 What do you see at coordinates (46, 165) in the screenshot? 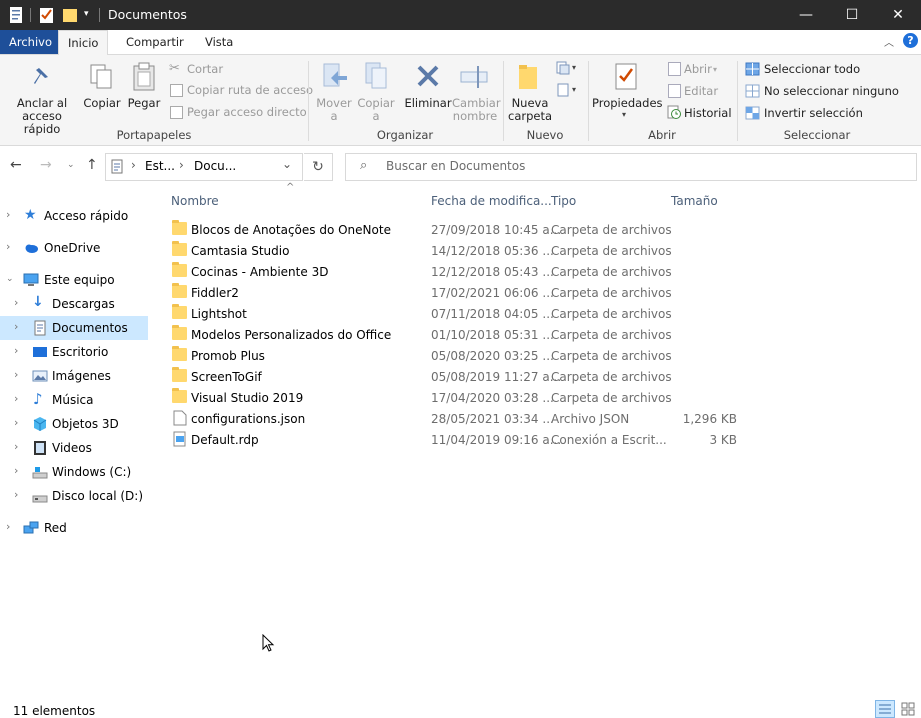
I see `forward-arrow-icon: →` at bounding box center [46, 165].